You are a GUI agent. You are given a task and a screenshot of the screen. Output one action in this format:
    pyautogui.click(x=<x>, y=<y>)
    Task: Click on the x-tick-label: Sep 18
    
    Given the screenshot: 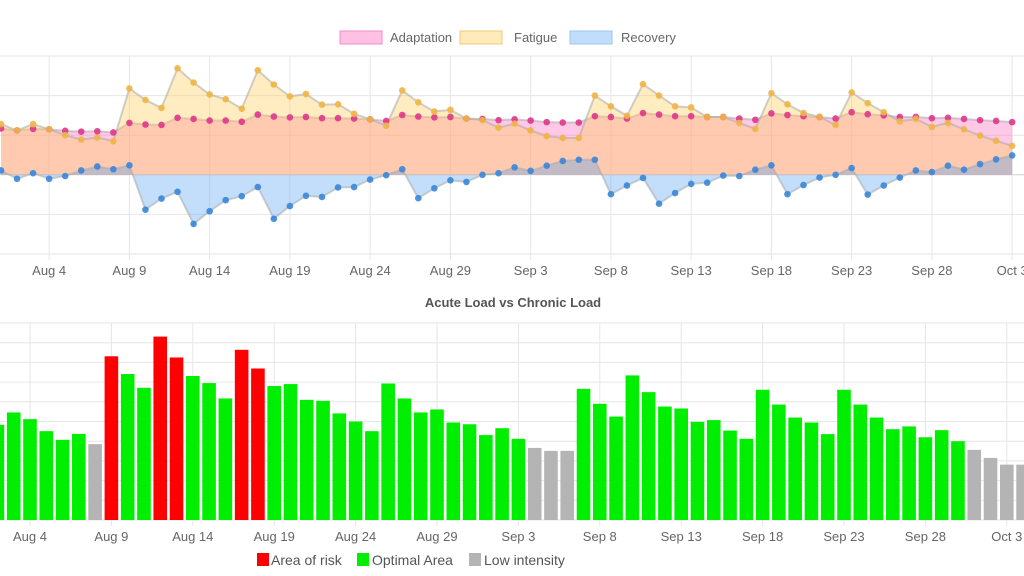 What is the action you would take?
    pyautogui.click(x=762, y=536)
    